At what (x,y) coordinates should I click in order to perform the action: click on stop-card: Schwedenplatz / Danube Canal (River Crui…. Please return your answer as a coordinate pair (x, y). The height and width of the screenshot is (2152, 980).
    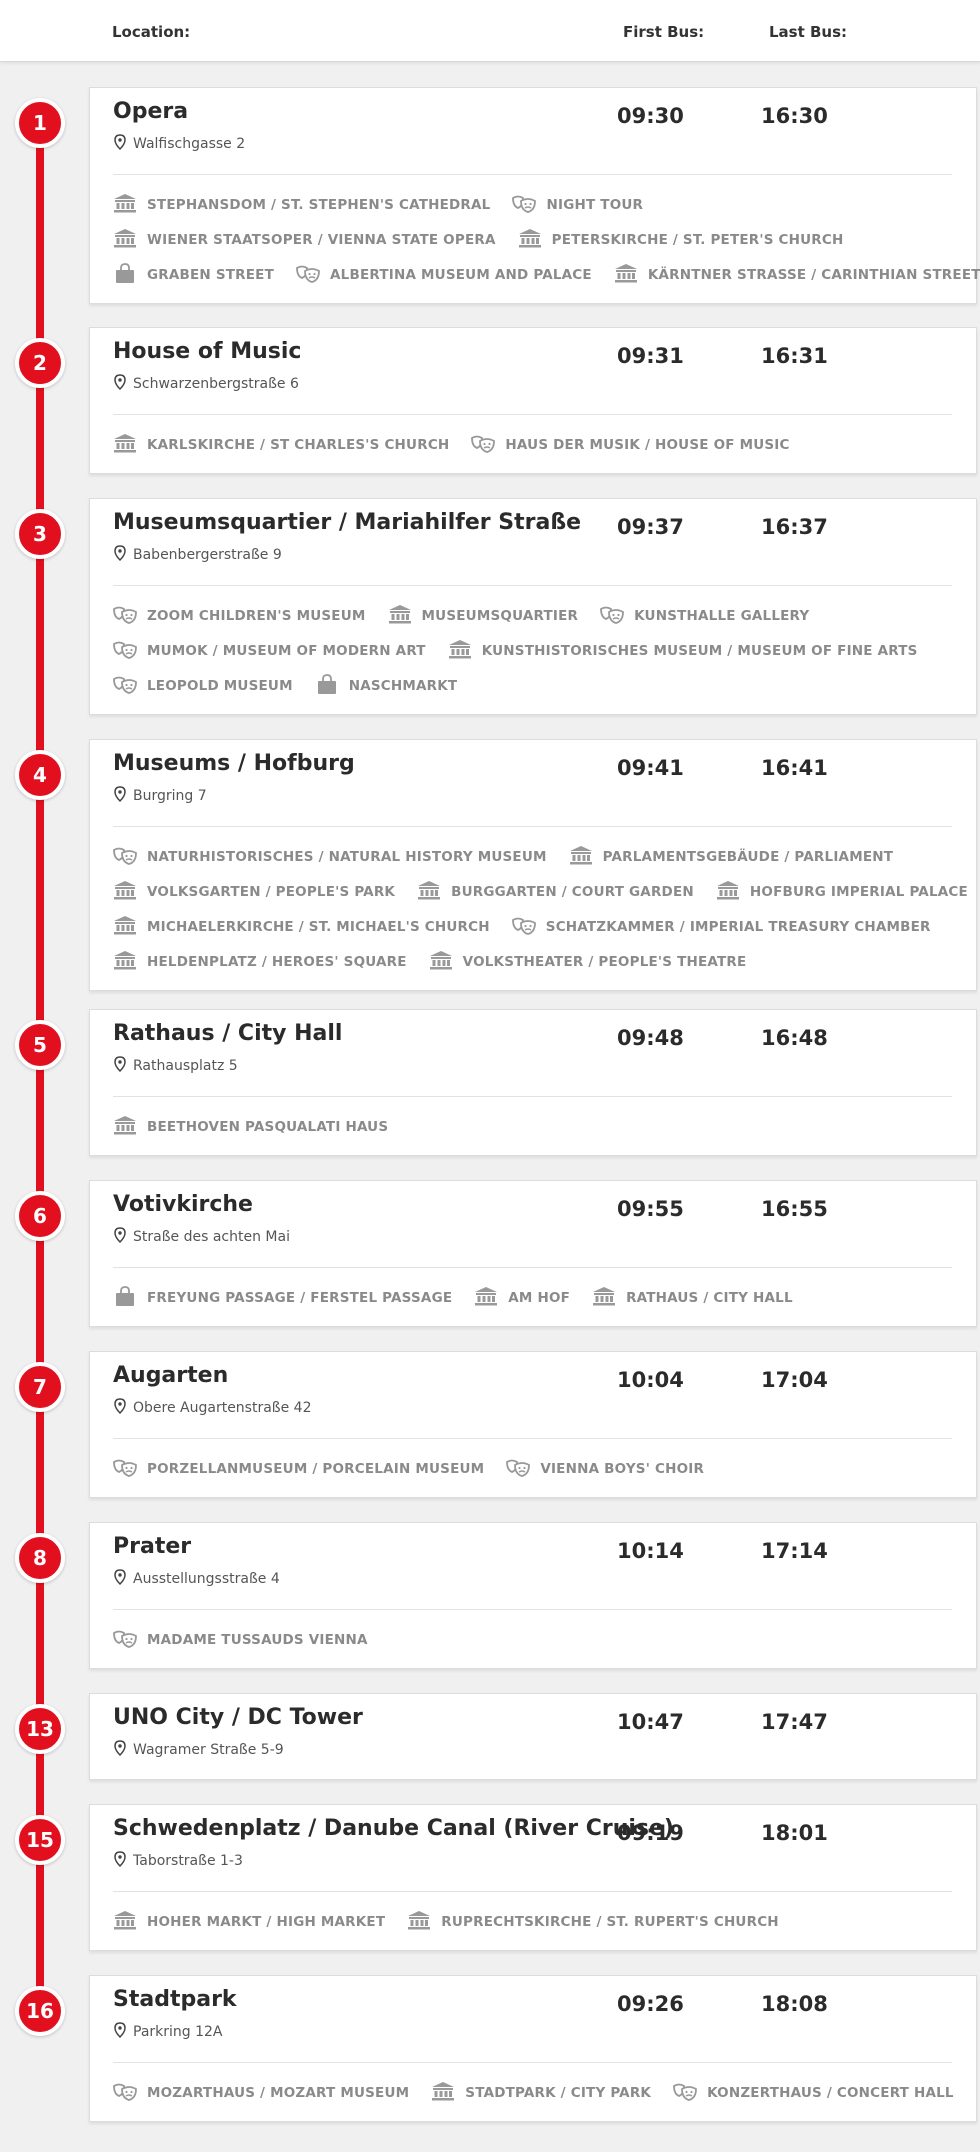
    Looking at the image, I should click on (533, 1877).